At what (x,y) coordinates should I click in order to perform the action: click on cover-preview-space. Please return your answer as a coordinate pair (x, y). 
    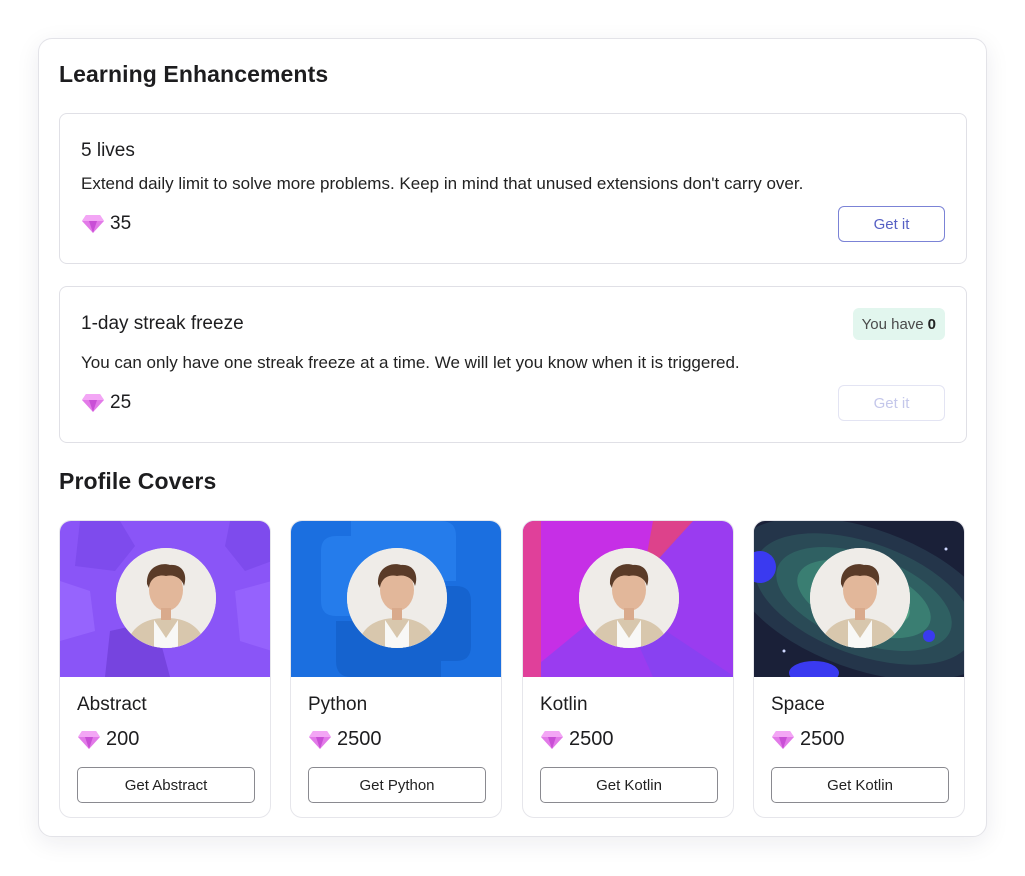
    Looking at the image, I should click on (859, 599).